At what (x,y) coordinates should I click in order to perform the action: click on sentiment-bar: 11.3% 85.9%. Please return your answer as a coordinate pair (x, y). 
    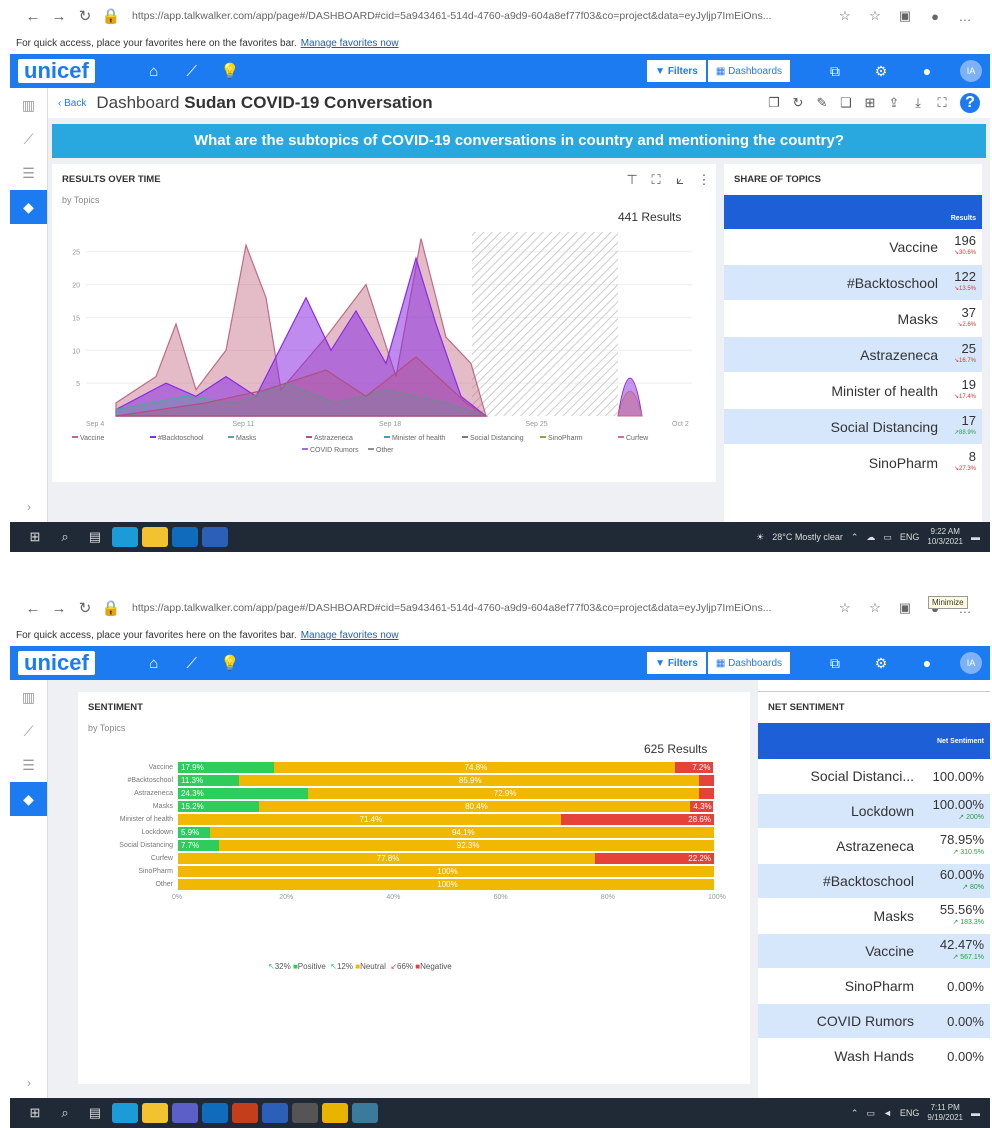
    Looking at the image, I should click on (446, 780).